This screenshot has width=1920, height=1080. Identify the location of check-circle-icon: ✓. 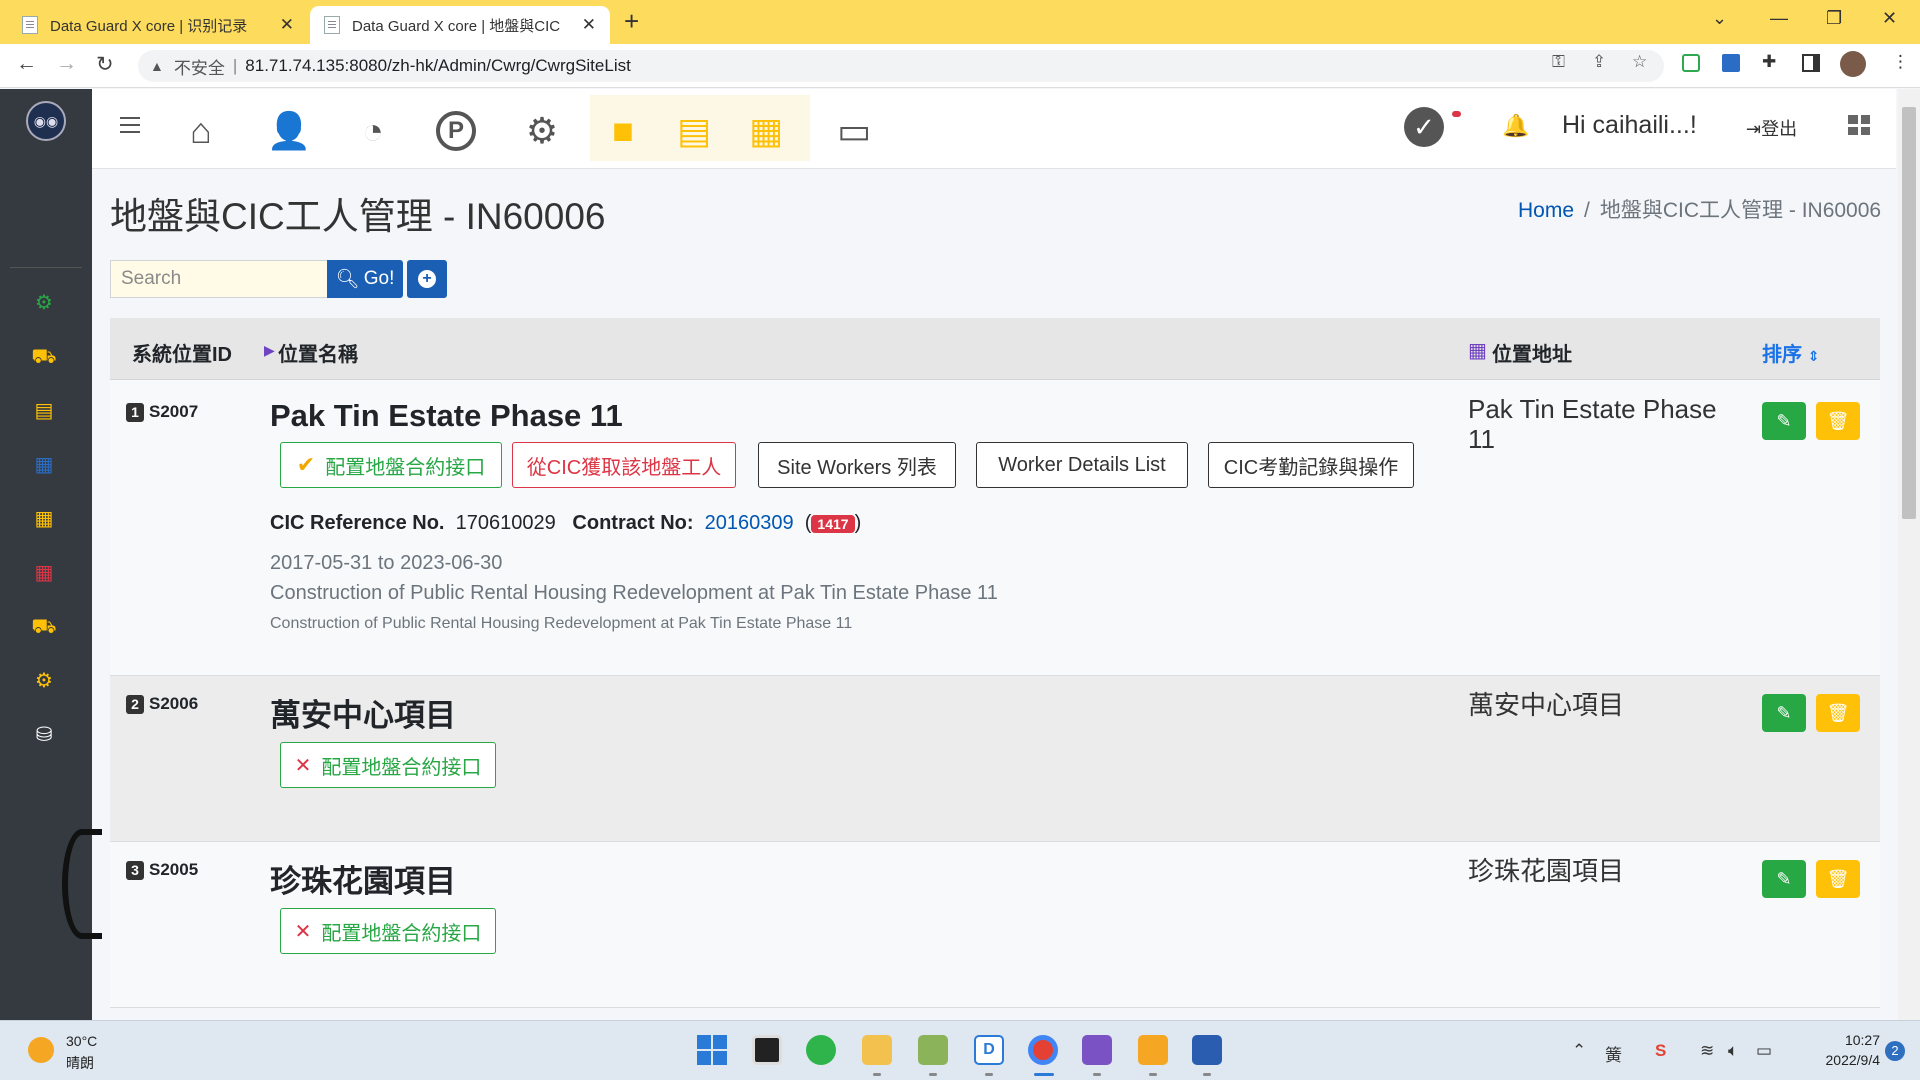
(1424, 127).